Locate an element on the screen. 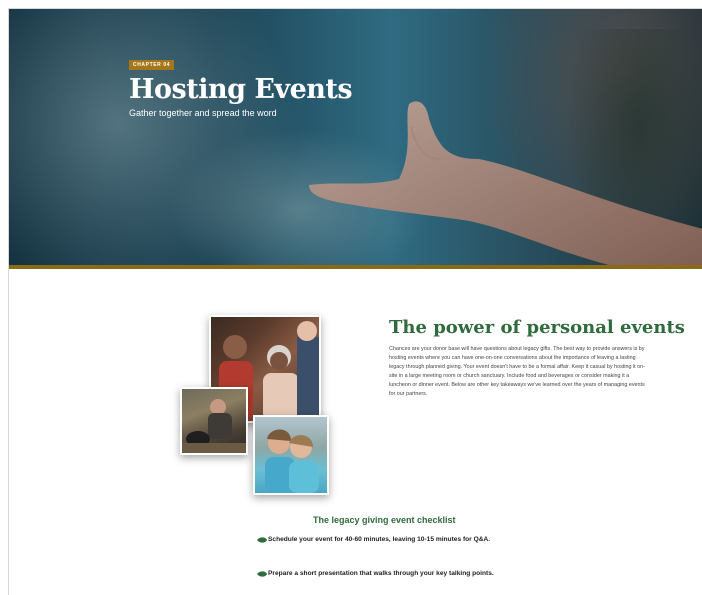 The image size is (702, 595). chapter-badge: CHAPTER 04 is located at coordinates (152, 65).